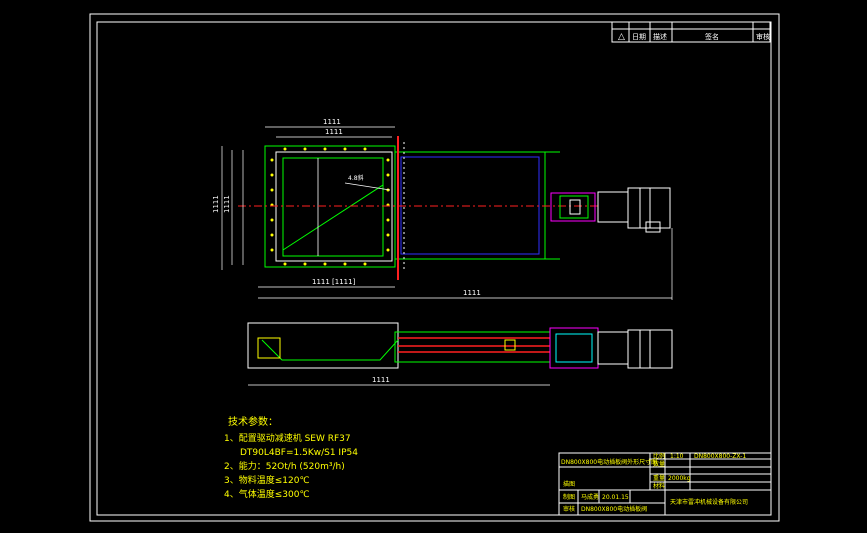  Describe the element at coordinates (569, 484) in the screenshot. I see `tb-check-label: 描图` at that location.